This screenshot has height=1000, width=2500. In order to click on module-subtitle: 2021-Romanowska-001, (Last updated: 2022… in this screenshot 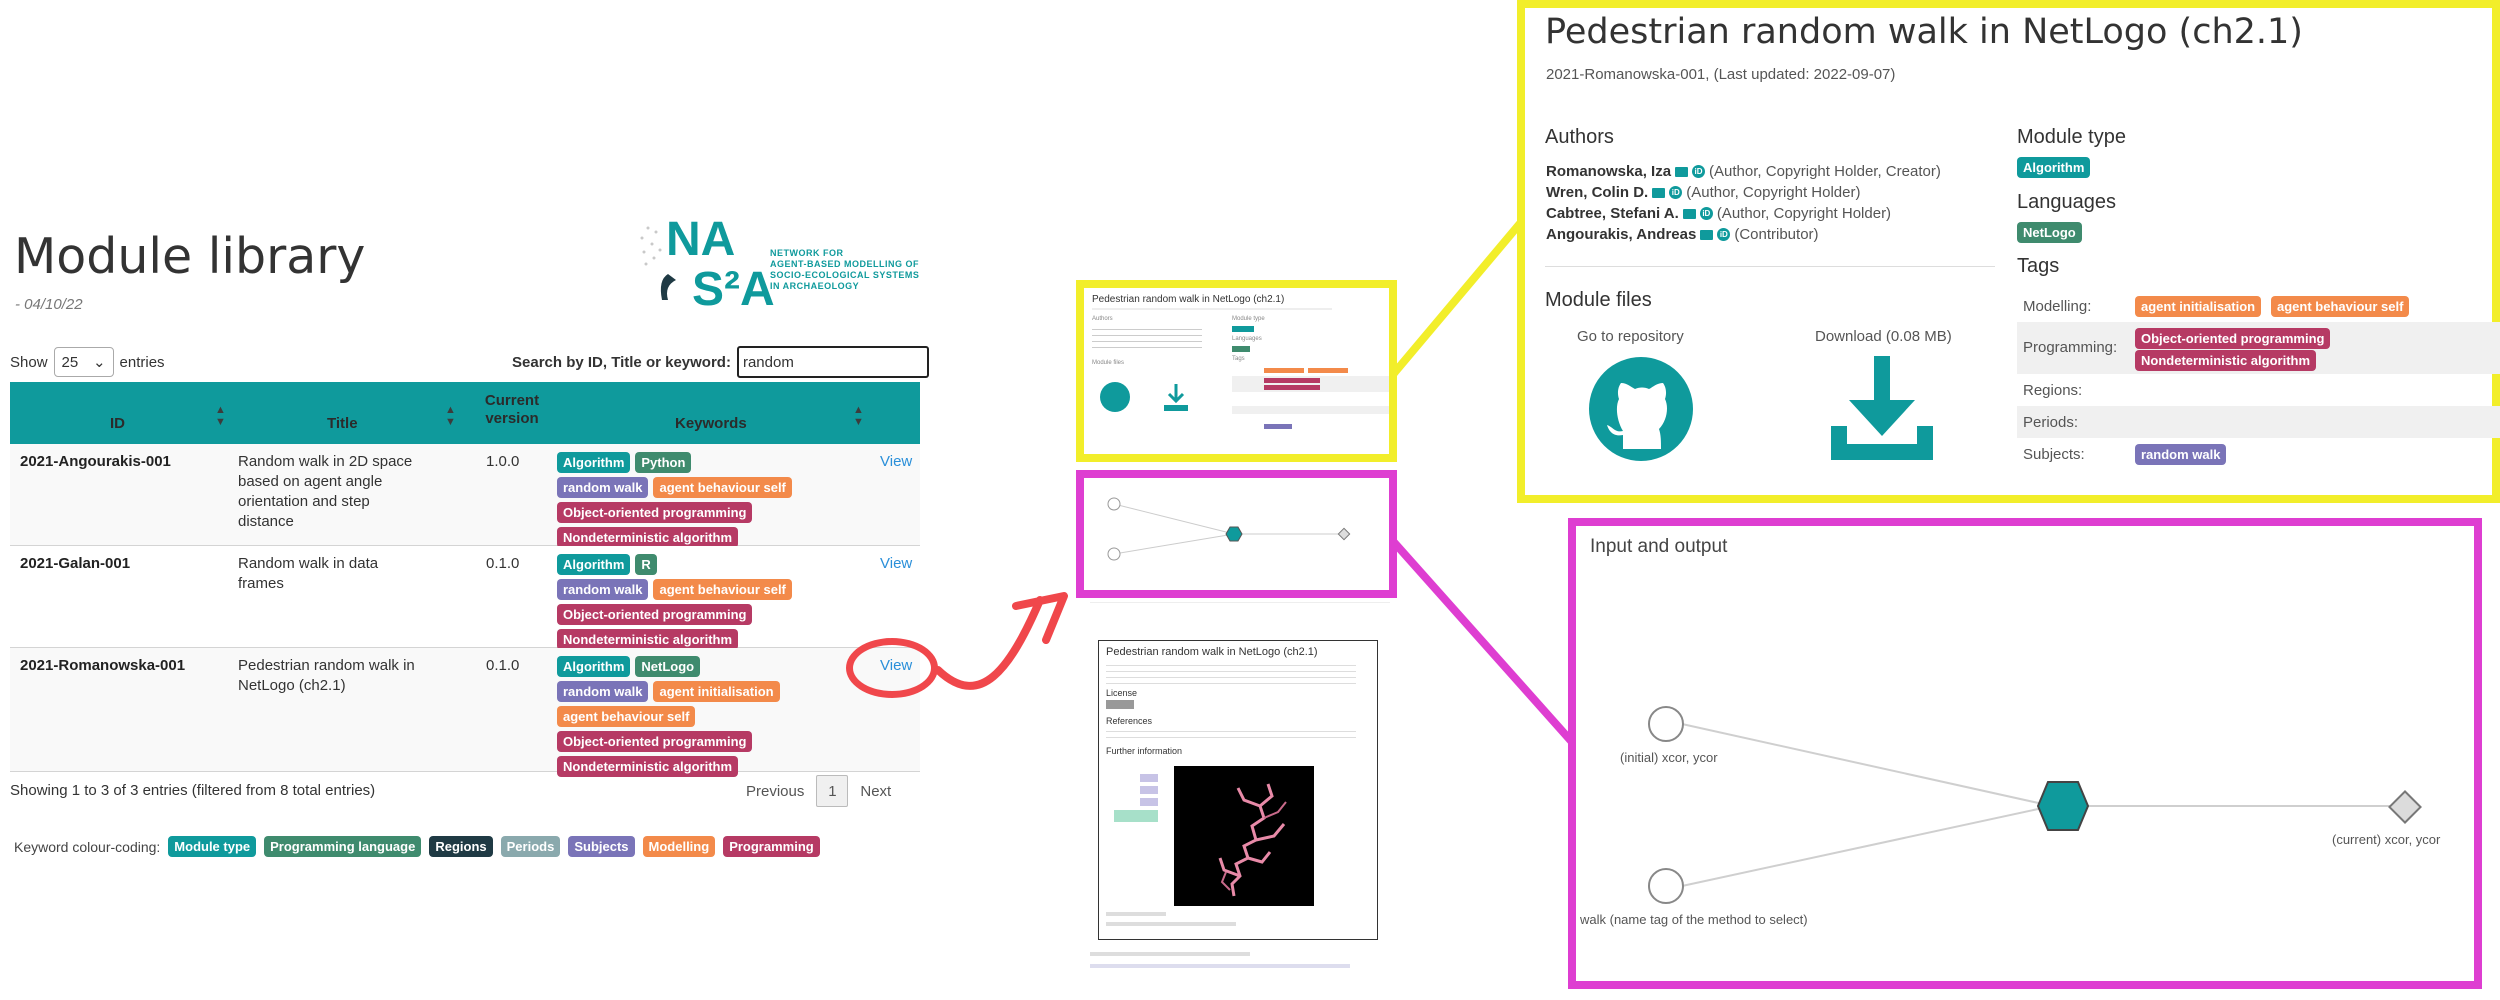, I will do `click(1721, 74)`.